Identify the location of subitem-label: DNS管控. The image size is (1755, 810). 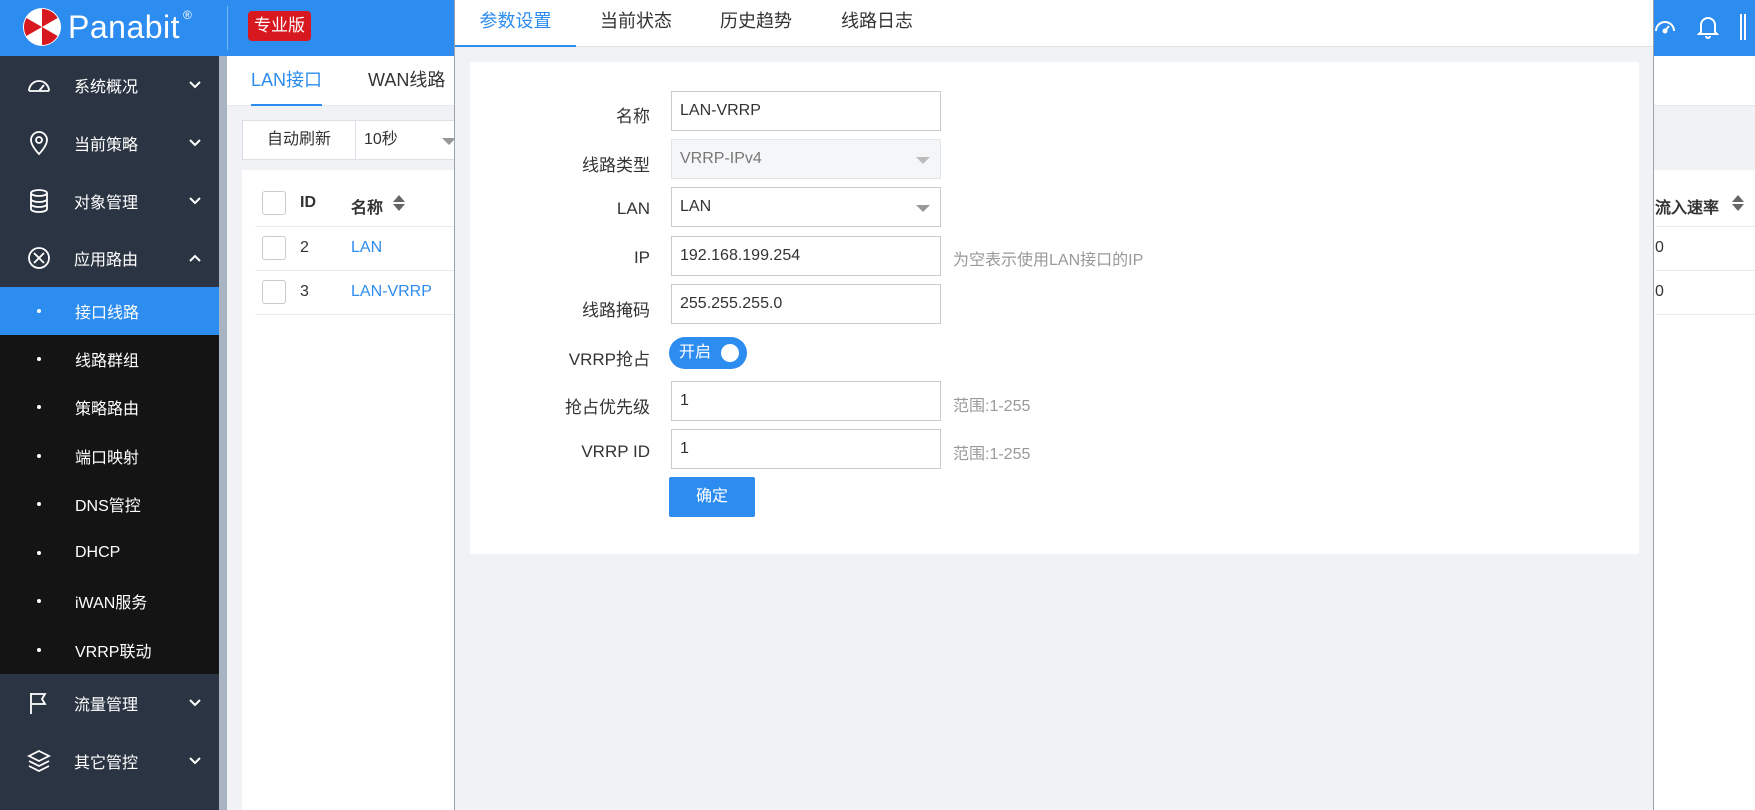
(108, 506).